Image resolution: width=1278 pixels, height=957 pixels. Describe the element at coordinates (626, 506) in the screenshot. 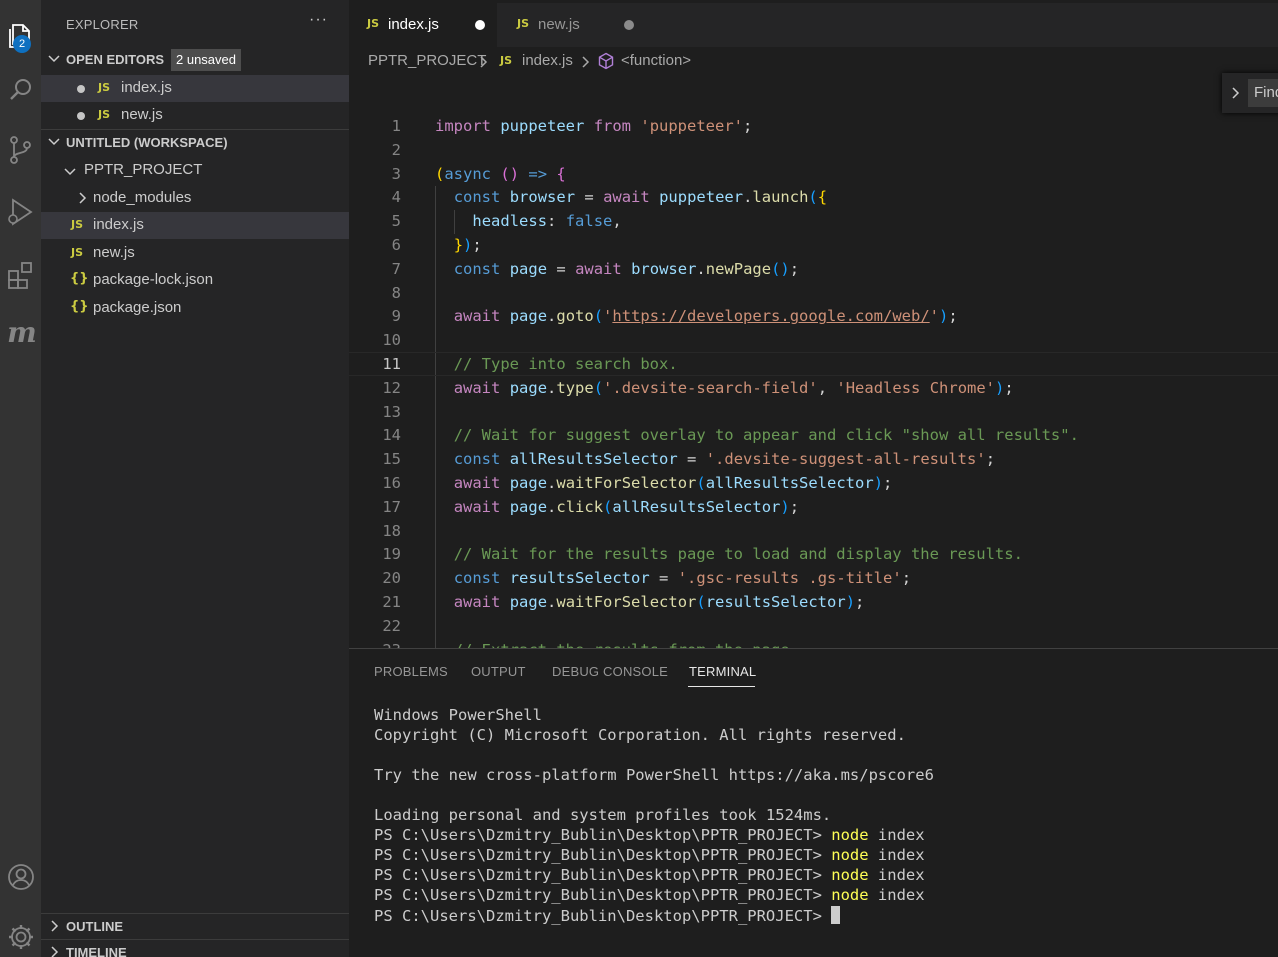

I see `code-text: await page.click(allResultsSelector);` at that location.